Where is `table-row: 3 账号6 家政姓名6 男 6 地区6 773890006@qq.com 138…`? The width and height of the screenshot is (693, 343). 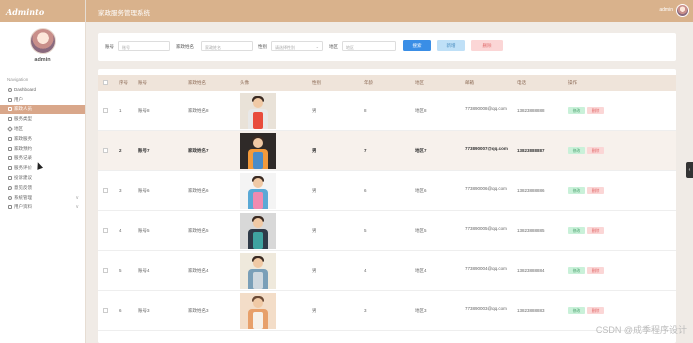 table-row: 3 账号6 家政姓名6 男 6 地区6 773890006@qq.com 138… is located at coordinates (387, 191).